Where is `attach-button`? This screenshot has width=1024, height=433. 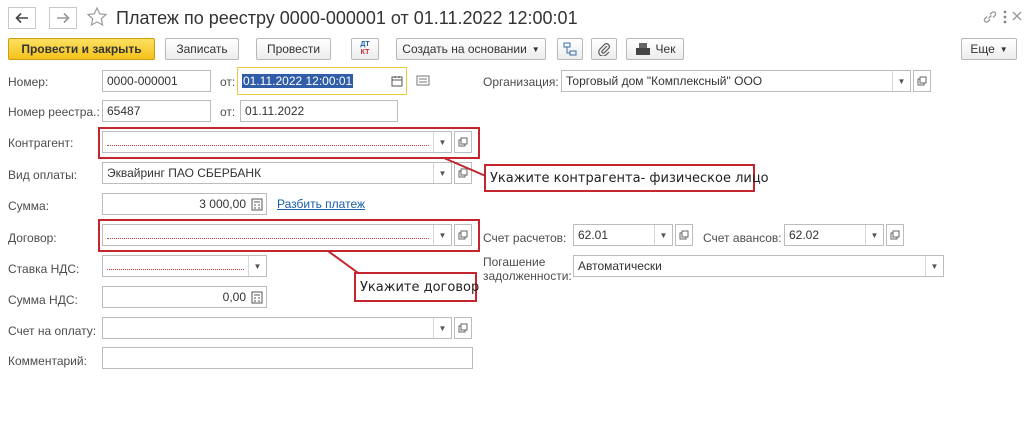
attach-button is located at coordinates (604, 49).